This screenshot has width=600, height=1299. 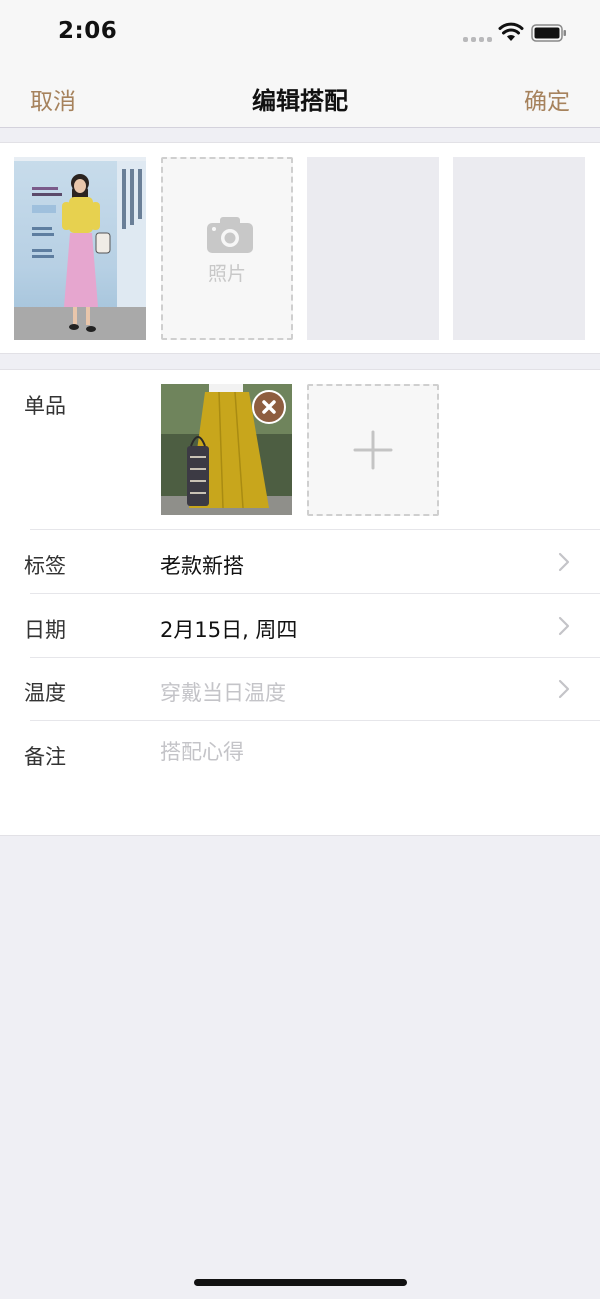 I want to click on status-time: 2:06, so click(x=88, y=31).